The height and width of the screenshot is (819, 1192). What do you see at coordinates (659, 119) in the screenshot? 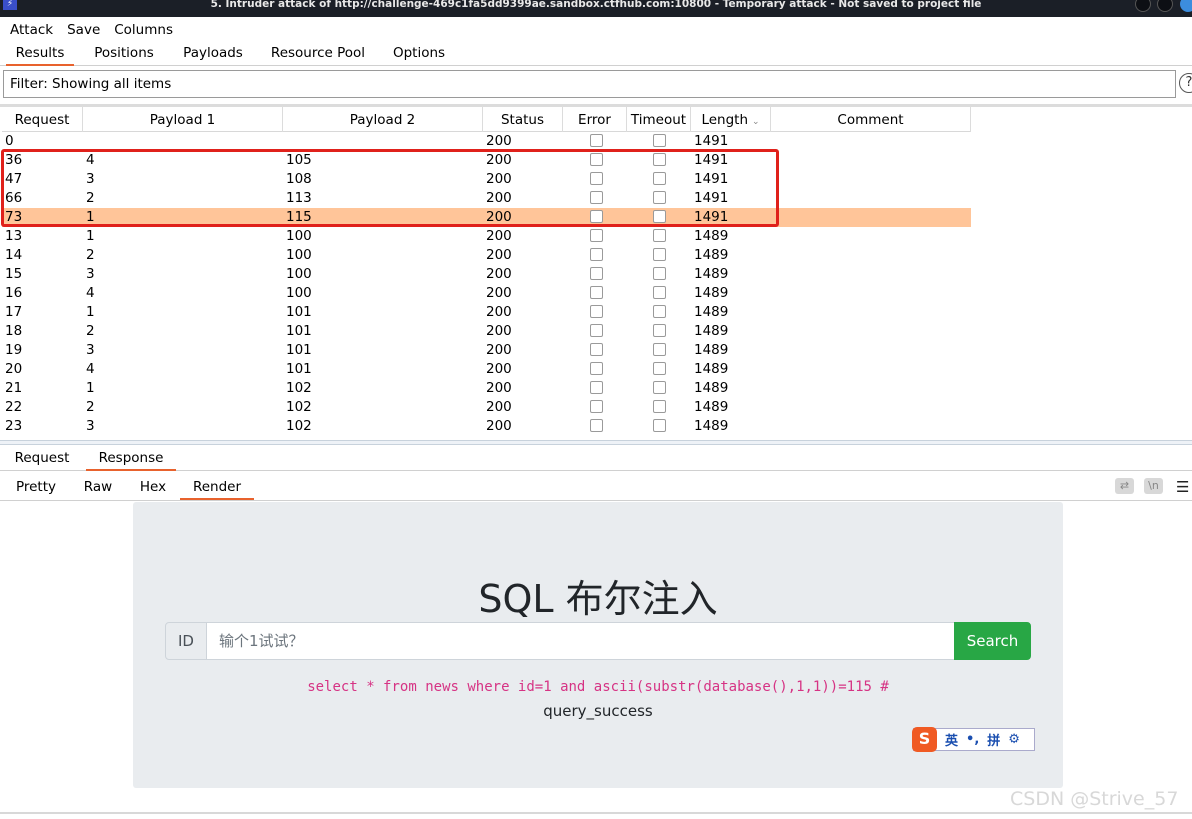
I see `col-timeout: Timeout` at bounding box center [659, 119].